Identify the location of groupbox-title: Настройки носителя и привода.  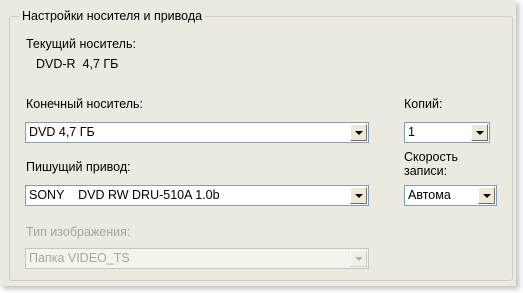
(112, 16).